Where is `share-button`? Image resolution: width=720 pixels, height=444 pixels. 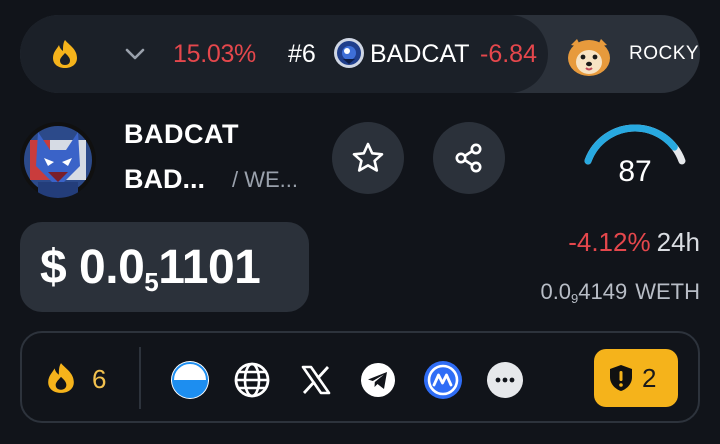
share-button is located at coordinates (469, 158).